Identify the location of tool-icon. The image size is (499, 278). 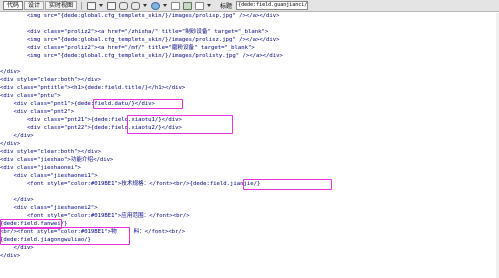
(188, 5).